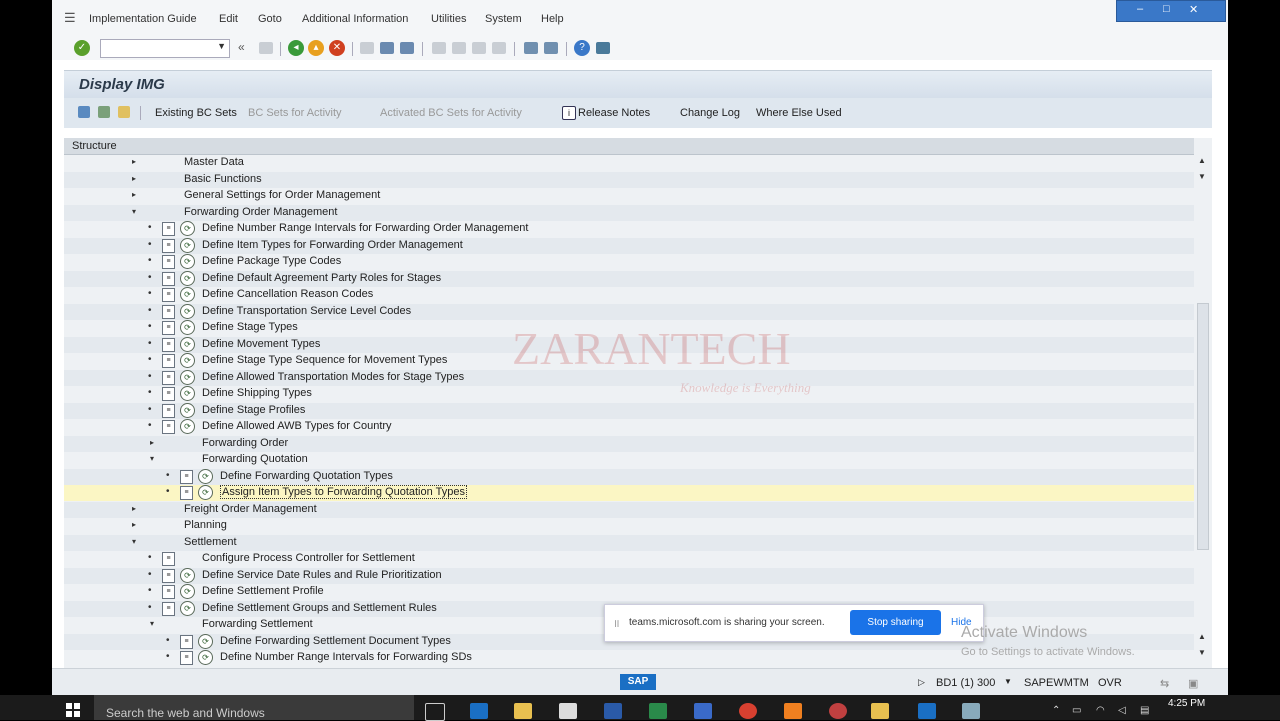  I want to click on collapse-node-icon: ▾, so click(152, 458).